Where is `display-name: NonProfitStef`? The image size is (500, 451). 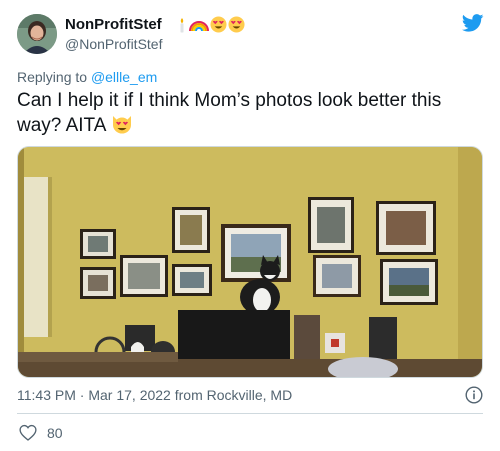 display-name: NonProfitStef is located at coordinates (113, 24).